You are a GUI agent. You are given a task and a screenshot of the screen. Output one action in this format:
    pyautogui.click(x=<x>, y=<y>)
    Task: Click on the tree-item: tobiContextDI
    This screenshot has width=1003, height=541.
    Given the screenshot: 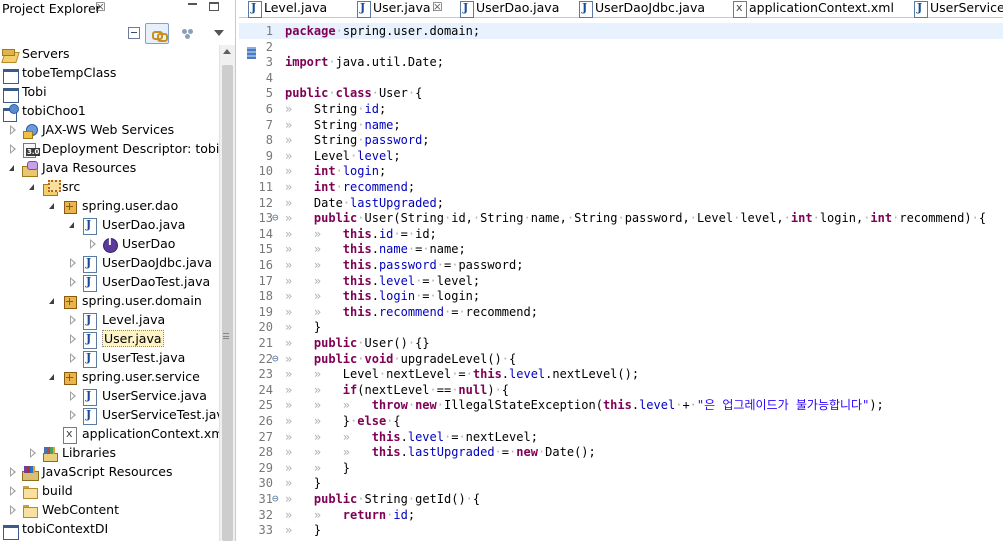 What is the action you would take?
    pyautogui.click(x=109, y=530)
    